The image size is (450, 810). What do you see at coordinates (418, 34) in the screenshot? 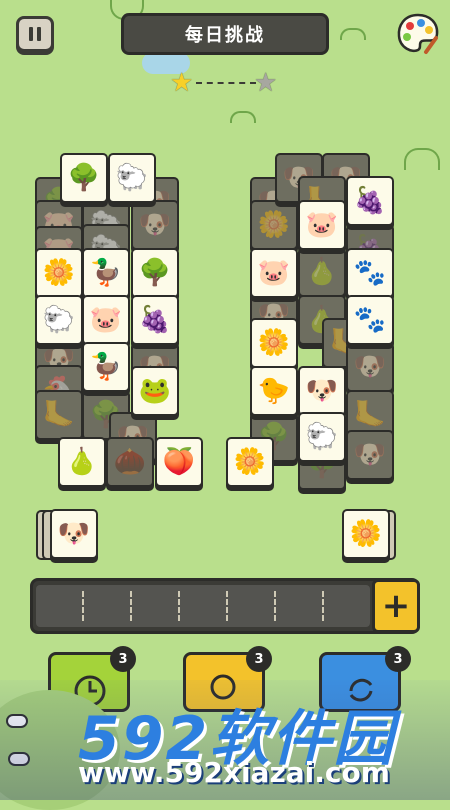
I see `palette-icon` at bounding box center [418, 34].